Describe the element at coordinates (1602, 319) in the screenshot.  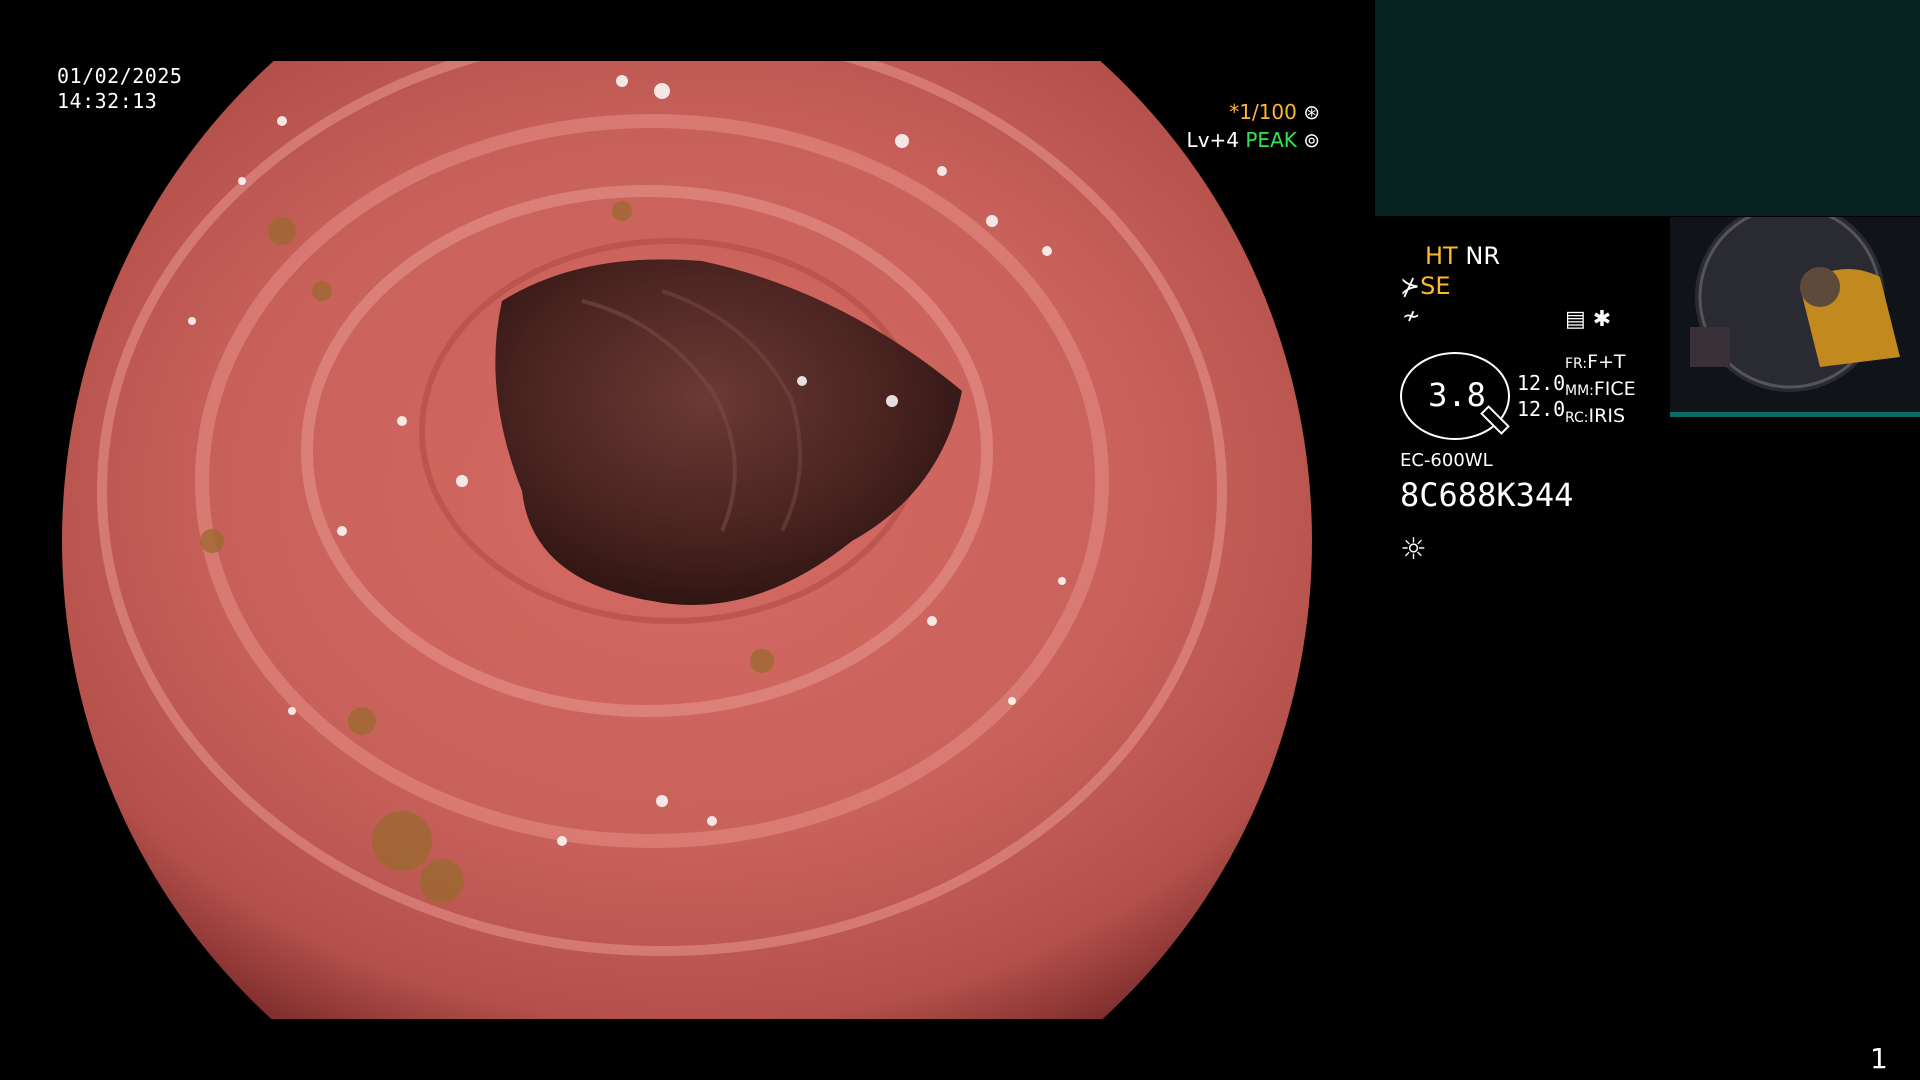
I see `star-icon: ✱` at that location.